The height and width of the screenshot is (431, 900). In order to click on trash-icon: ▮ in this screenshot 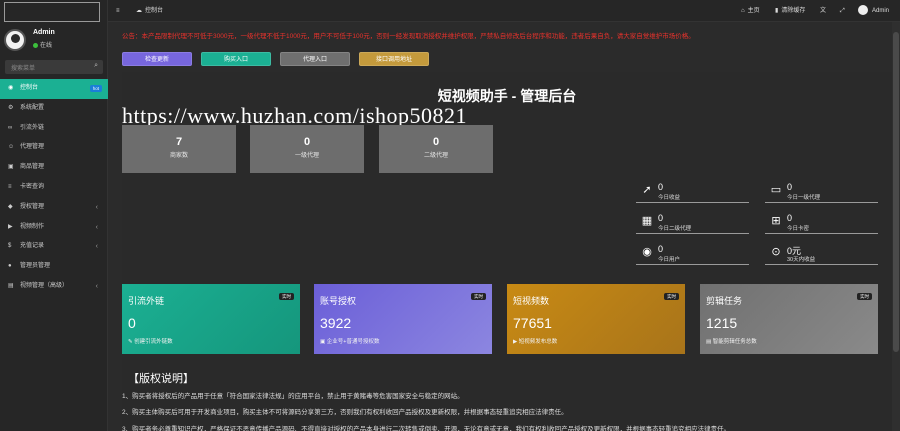, I will do `click(777, 11)`.